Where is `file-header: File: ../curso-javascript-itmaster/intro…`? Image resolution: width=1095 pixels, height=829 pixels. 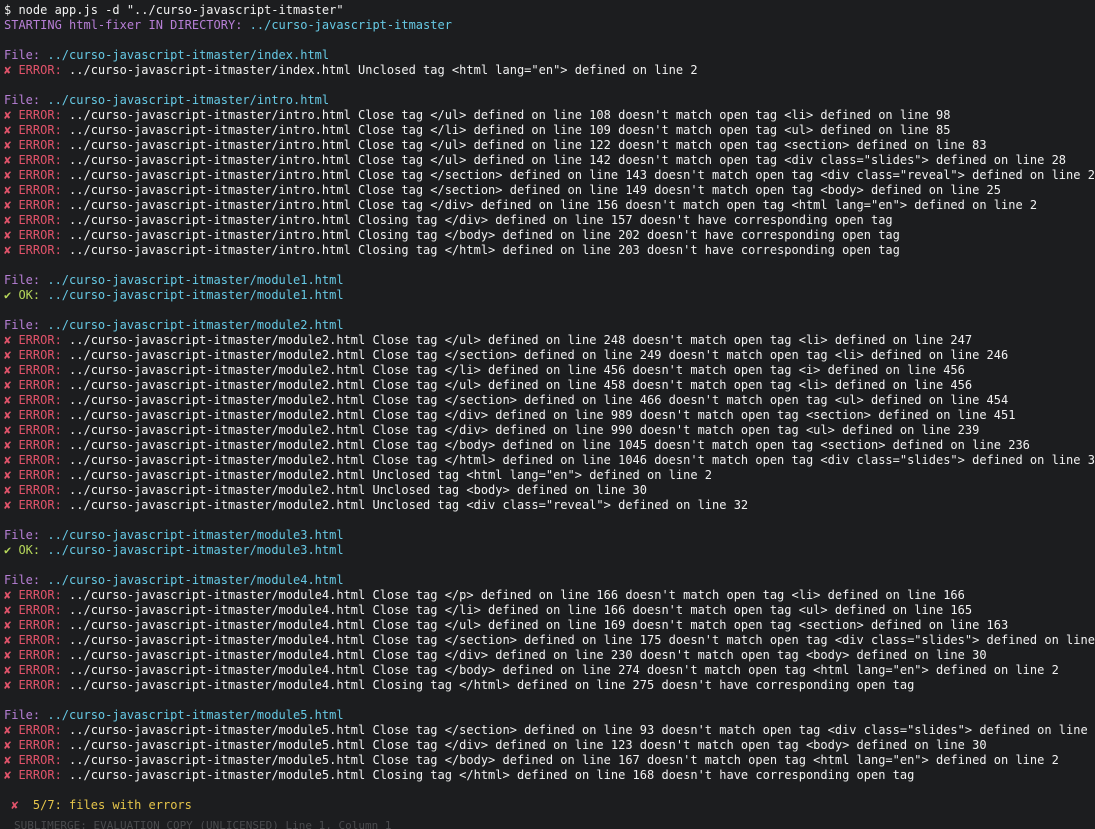 file-header: File: ../curso-javascript-itmaster/intro… is located at coordinates (549, 100).